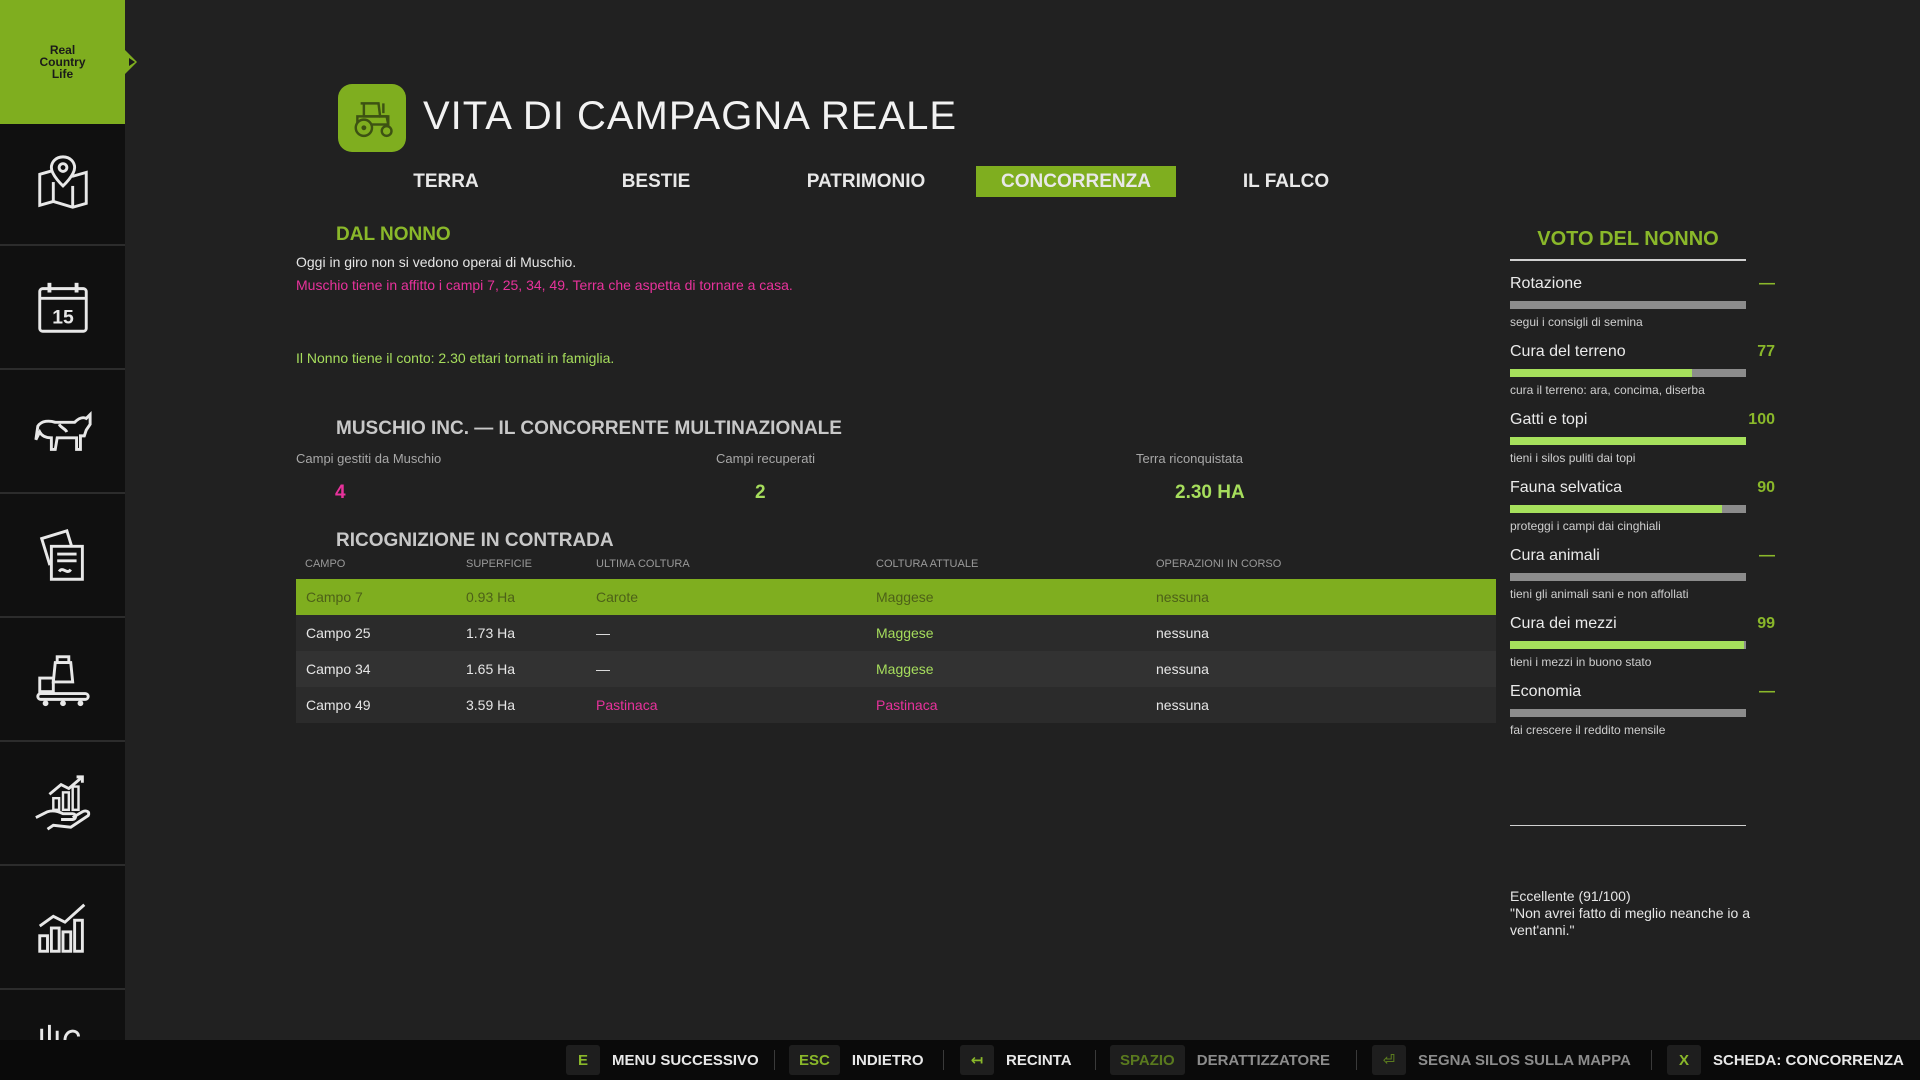 The width and height of the screenshot is (1920, 1080). What do you see at coordinates (59, 1032) in the screenshot?
I see `more-icon` at bounding box center [59, 1032].